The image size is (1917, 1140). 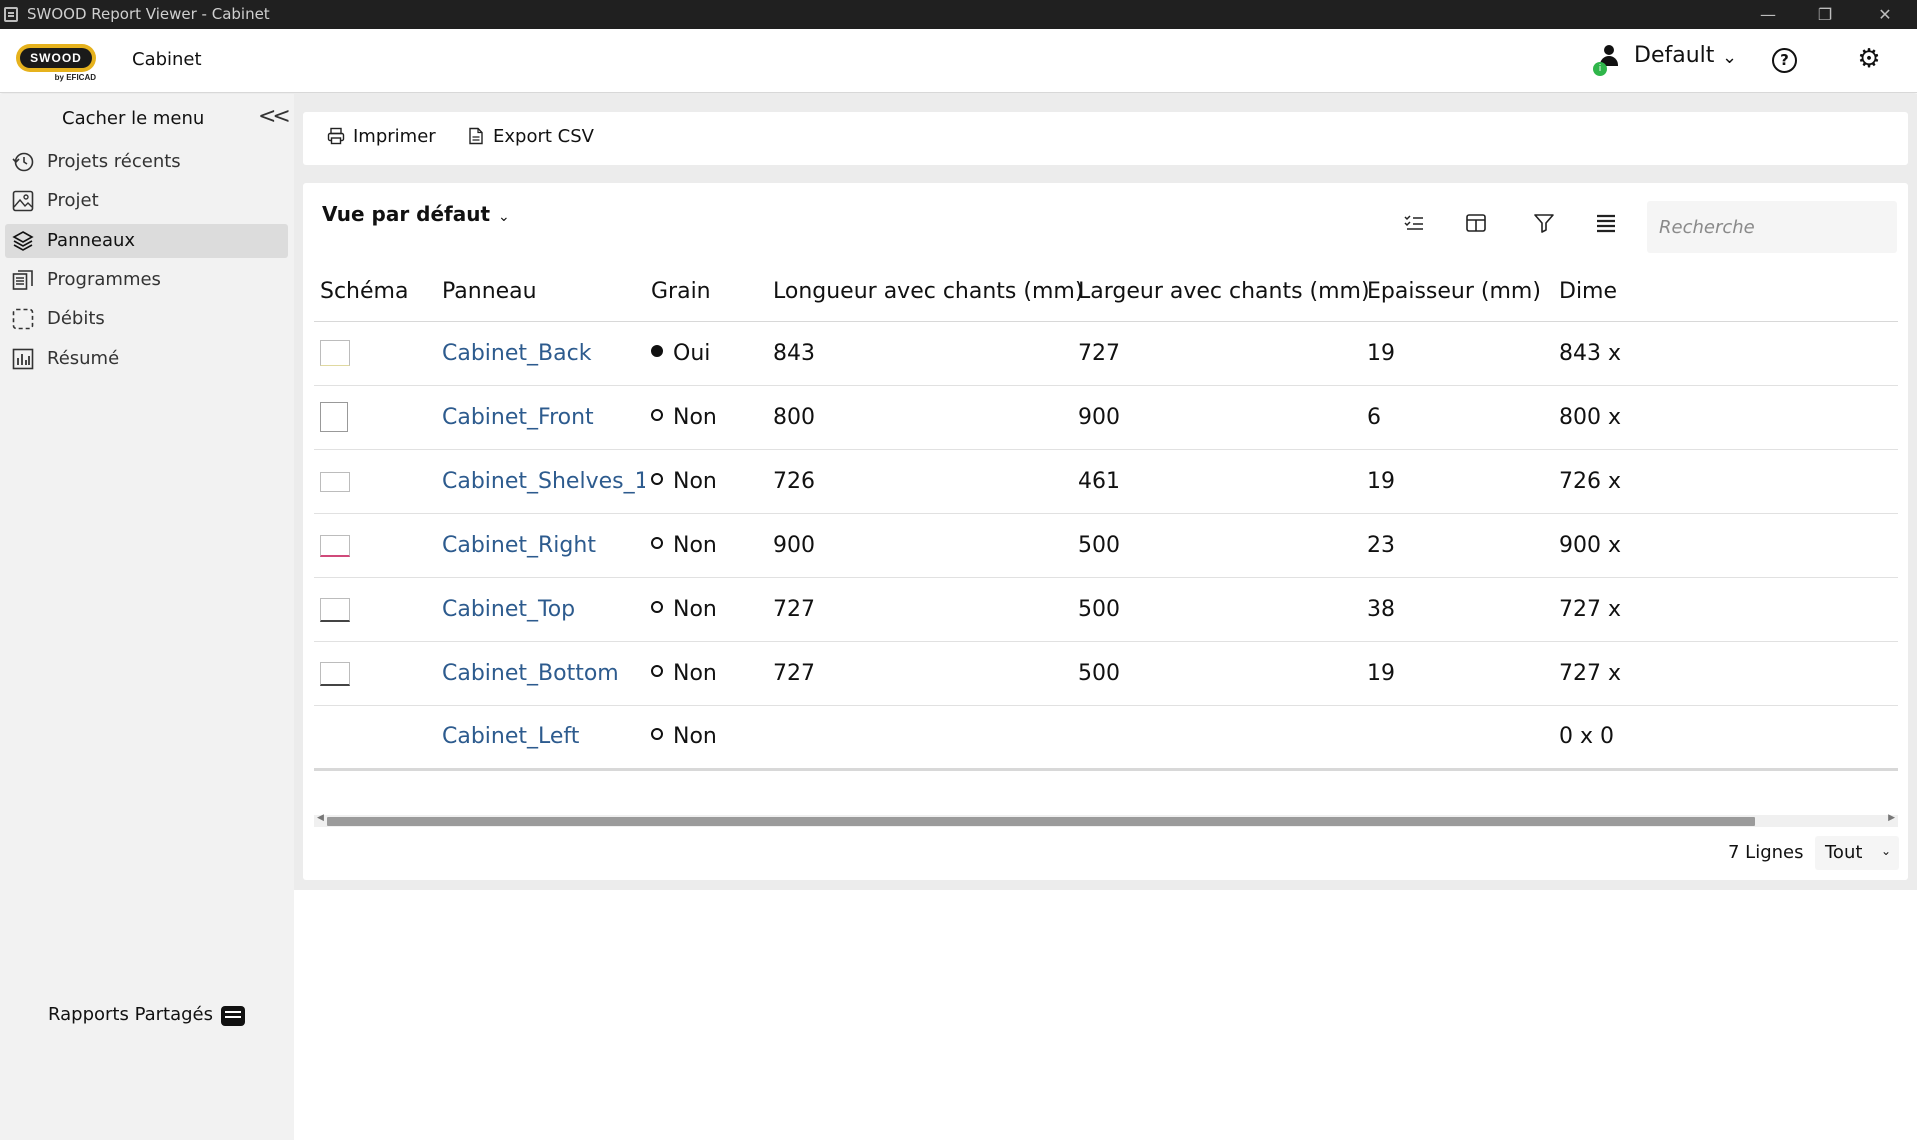 I want to click on window-title: SWOOD Report Viewer - Cabinet, so click(x=148, y=14).